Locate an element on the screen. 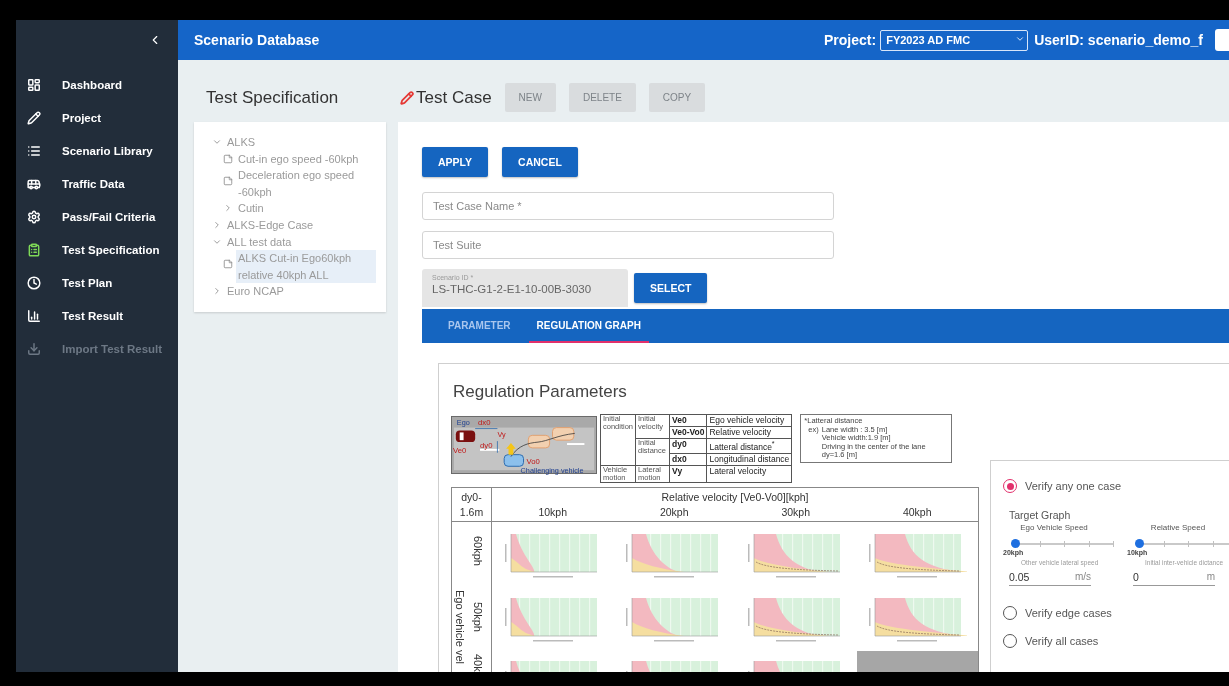  tab: REGULATION GRAPH is located at coordinates (588, 326).